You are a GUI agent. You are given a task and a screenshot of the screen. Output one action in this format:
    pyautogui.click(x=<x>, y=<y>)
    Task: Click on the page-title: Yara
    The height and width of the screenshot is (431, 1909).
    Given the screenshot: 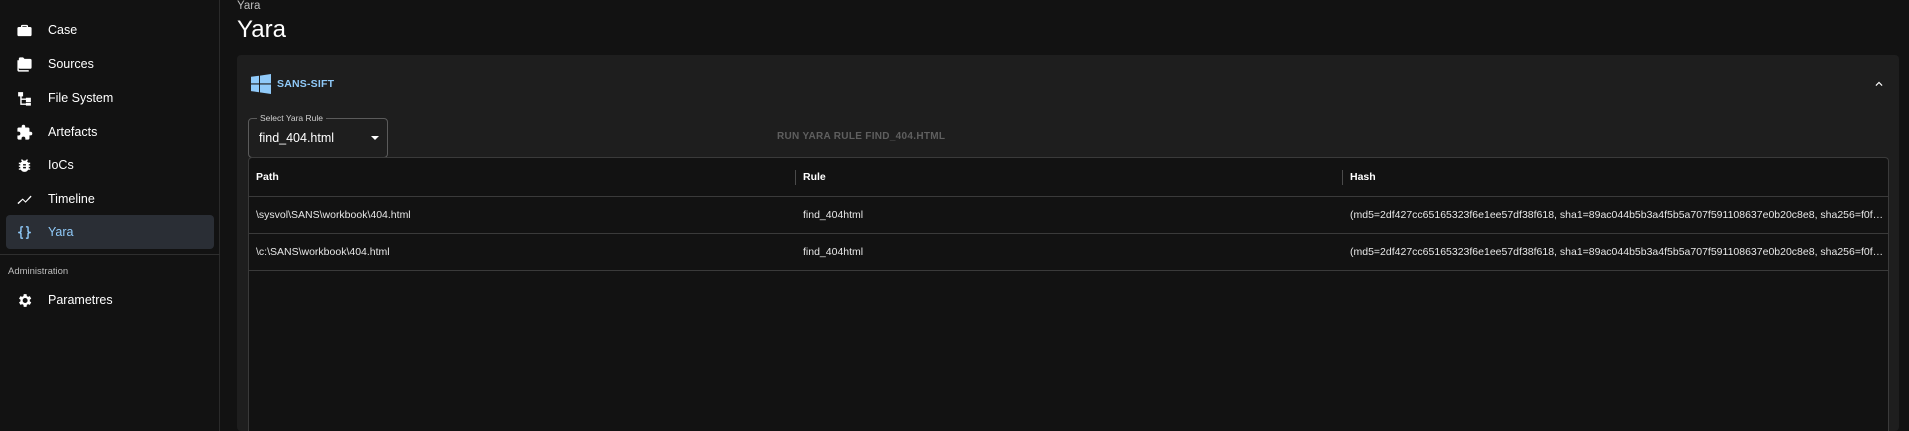 What is the action you would take?
    pyautogui.click(x=261, y=29)
    